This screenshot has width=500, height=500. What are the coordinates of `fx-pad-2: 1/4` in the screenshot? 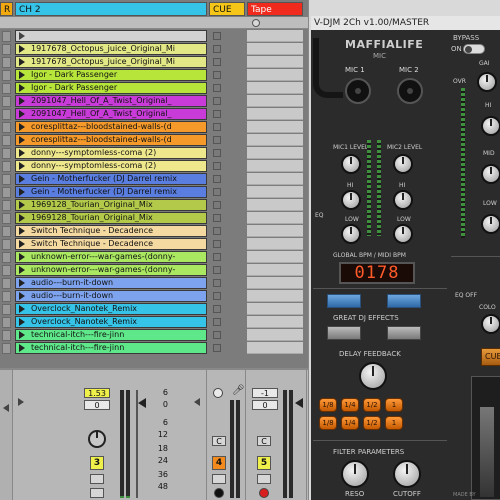 It's located at (350, 405).